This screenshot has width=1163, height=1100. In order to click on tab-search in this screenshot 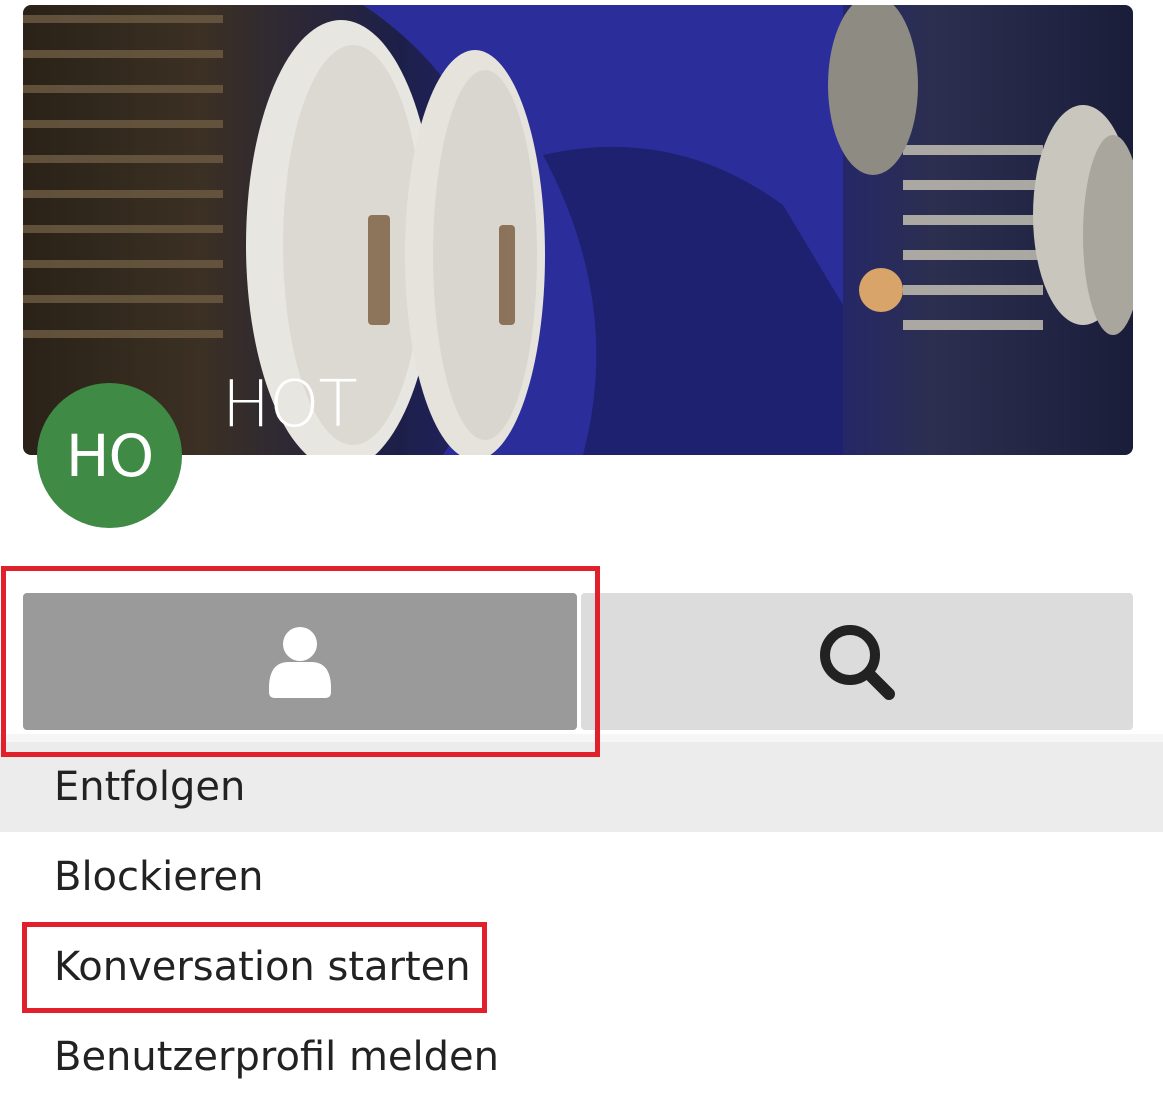, I will do `click(857, 661)`.